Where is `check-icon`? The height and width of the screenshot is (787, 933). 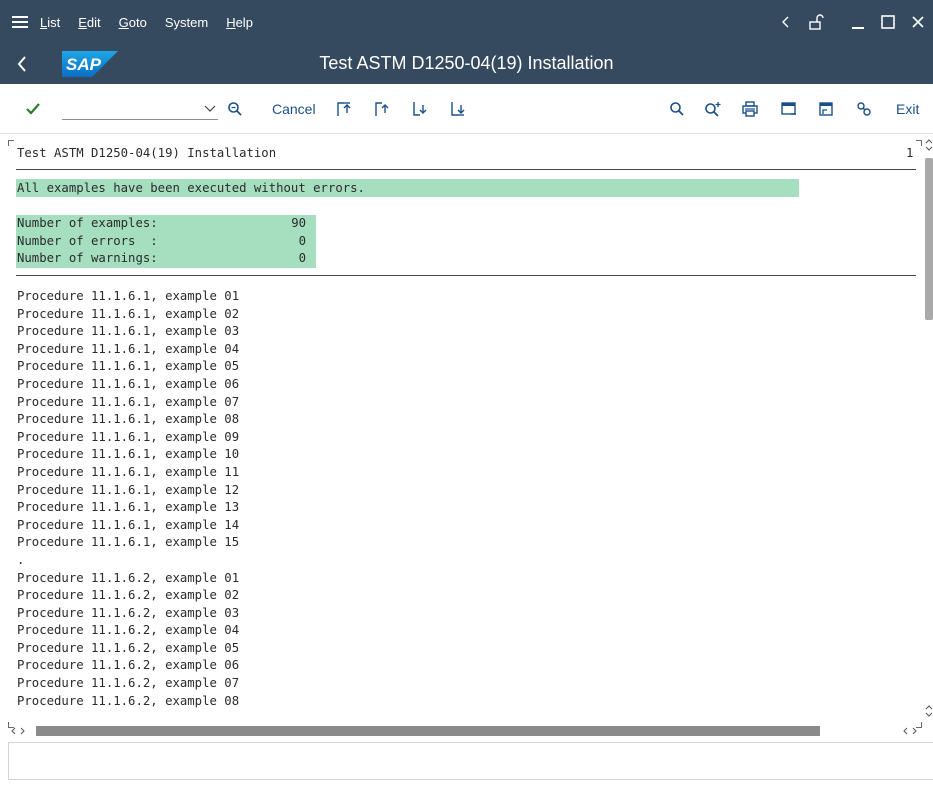
check-icon is located at coordinates (33, 109).